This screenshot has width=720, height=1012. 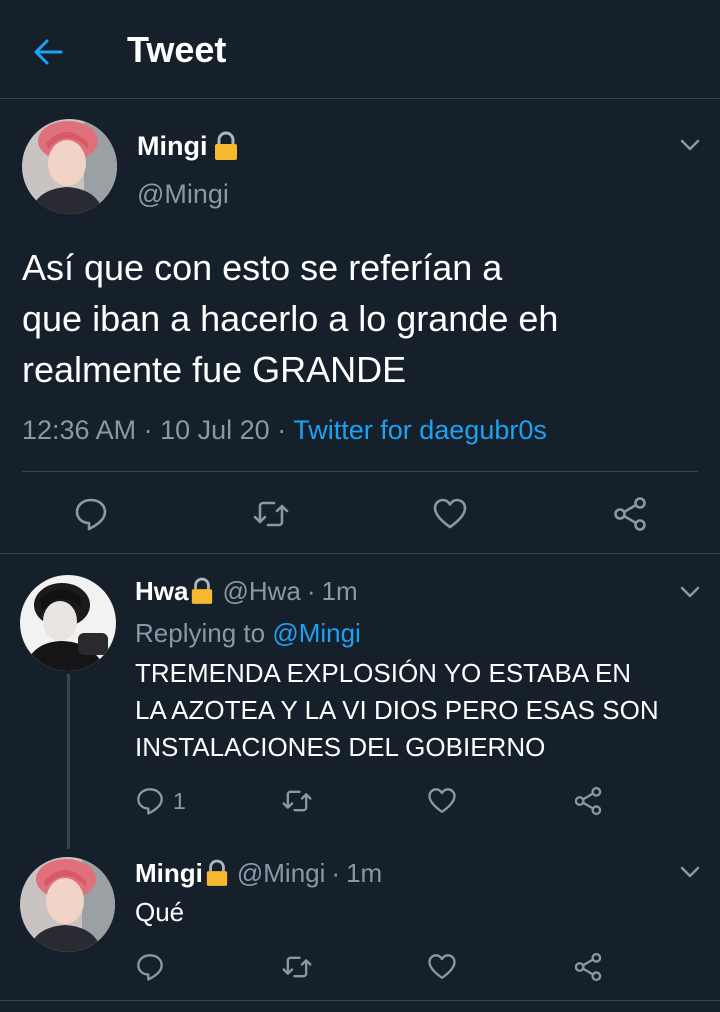 I want to click on author-name: Hwa, so click(x=161, y=591).